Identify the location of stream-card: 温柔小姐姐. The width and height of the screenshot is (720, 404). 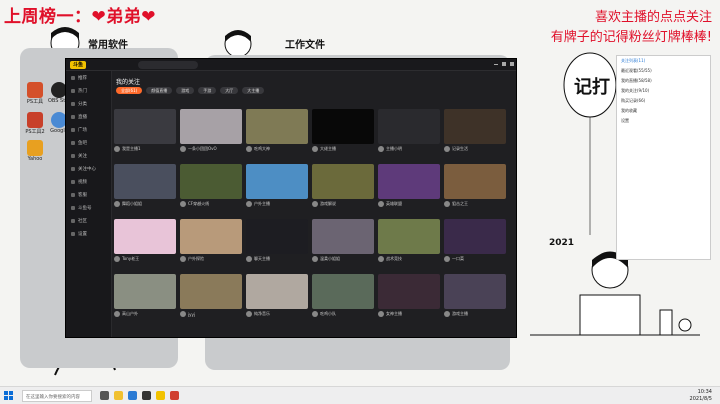
(343, 244).